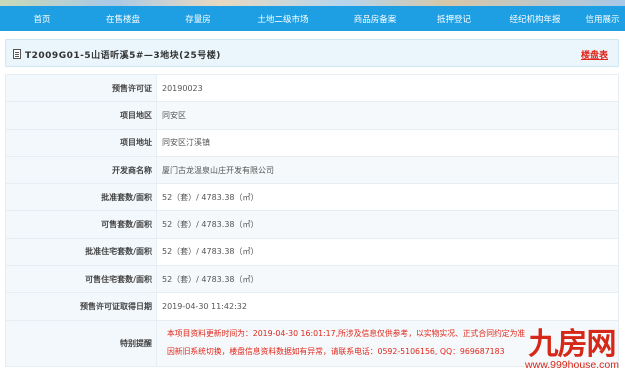 The height and width of the screenshot is (376, 625). I want to click on table-row: 可售套数/面积 52（套）/ 4783.38（㎡）, so click(312, 224).